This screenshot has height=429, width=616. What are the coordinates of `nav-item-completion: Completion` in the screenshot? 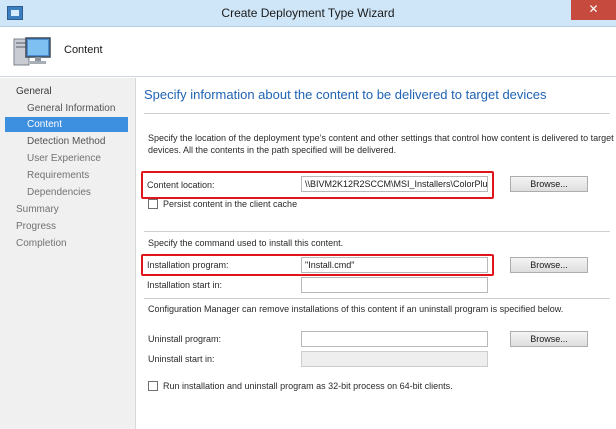 It's located at (41, 243).